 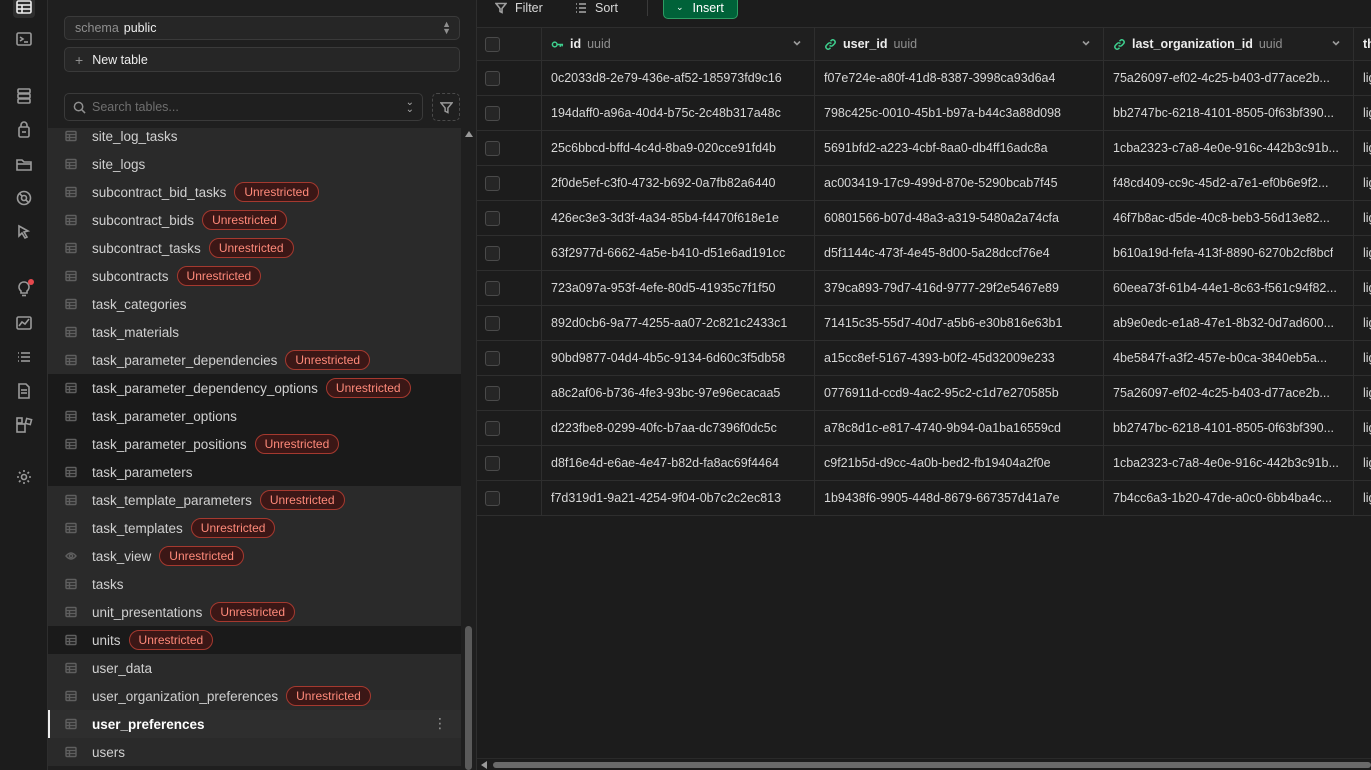 I want to click on table-cell: a8c2af06-b736-4fe3-93bc-97e96ecacaa5, so click(x=678, y=393).